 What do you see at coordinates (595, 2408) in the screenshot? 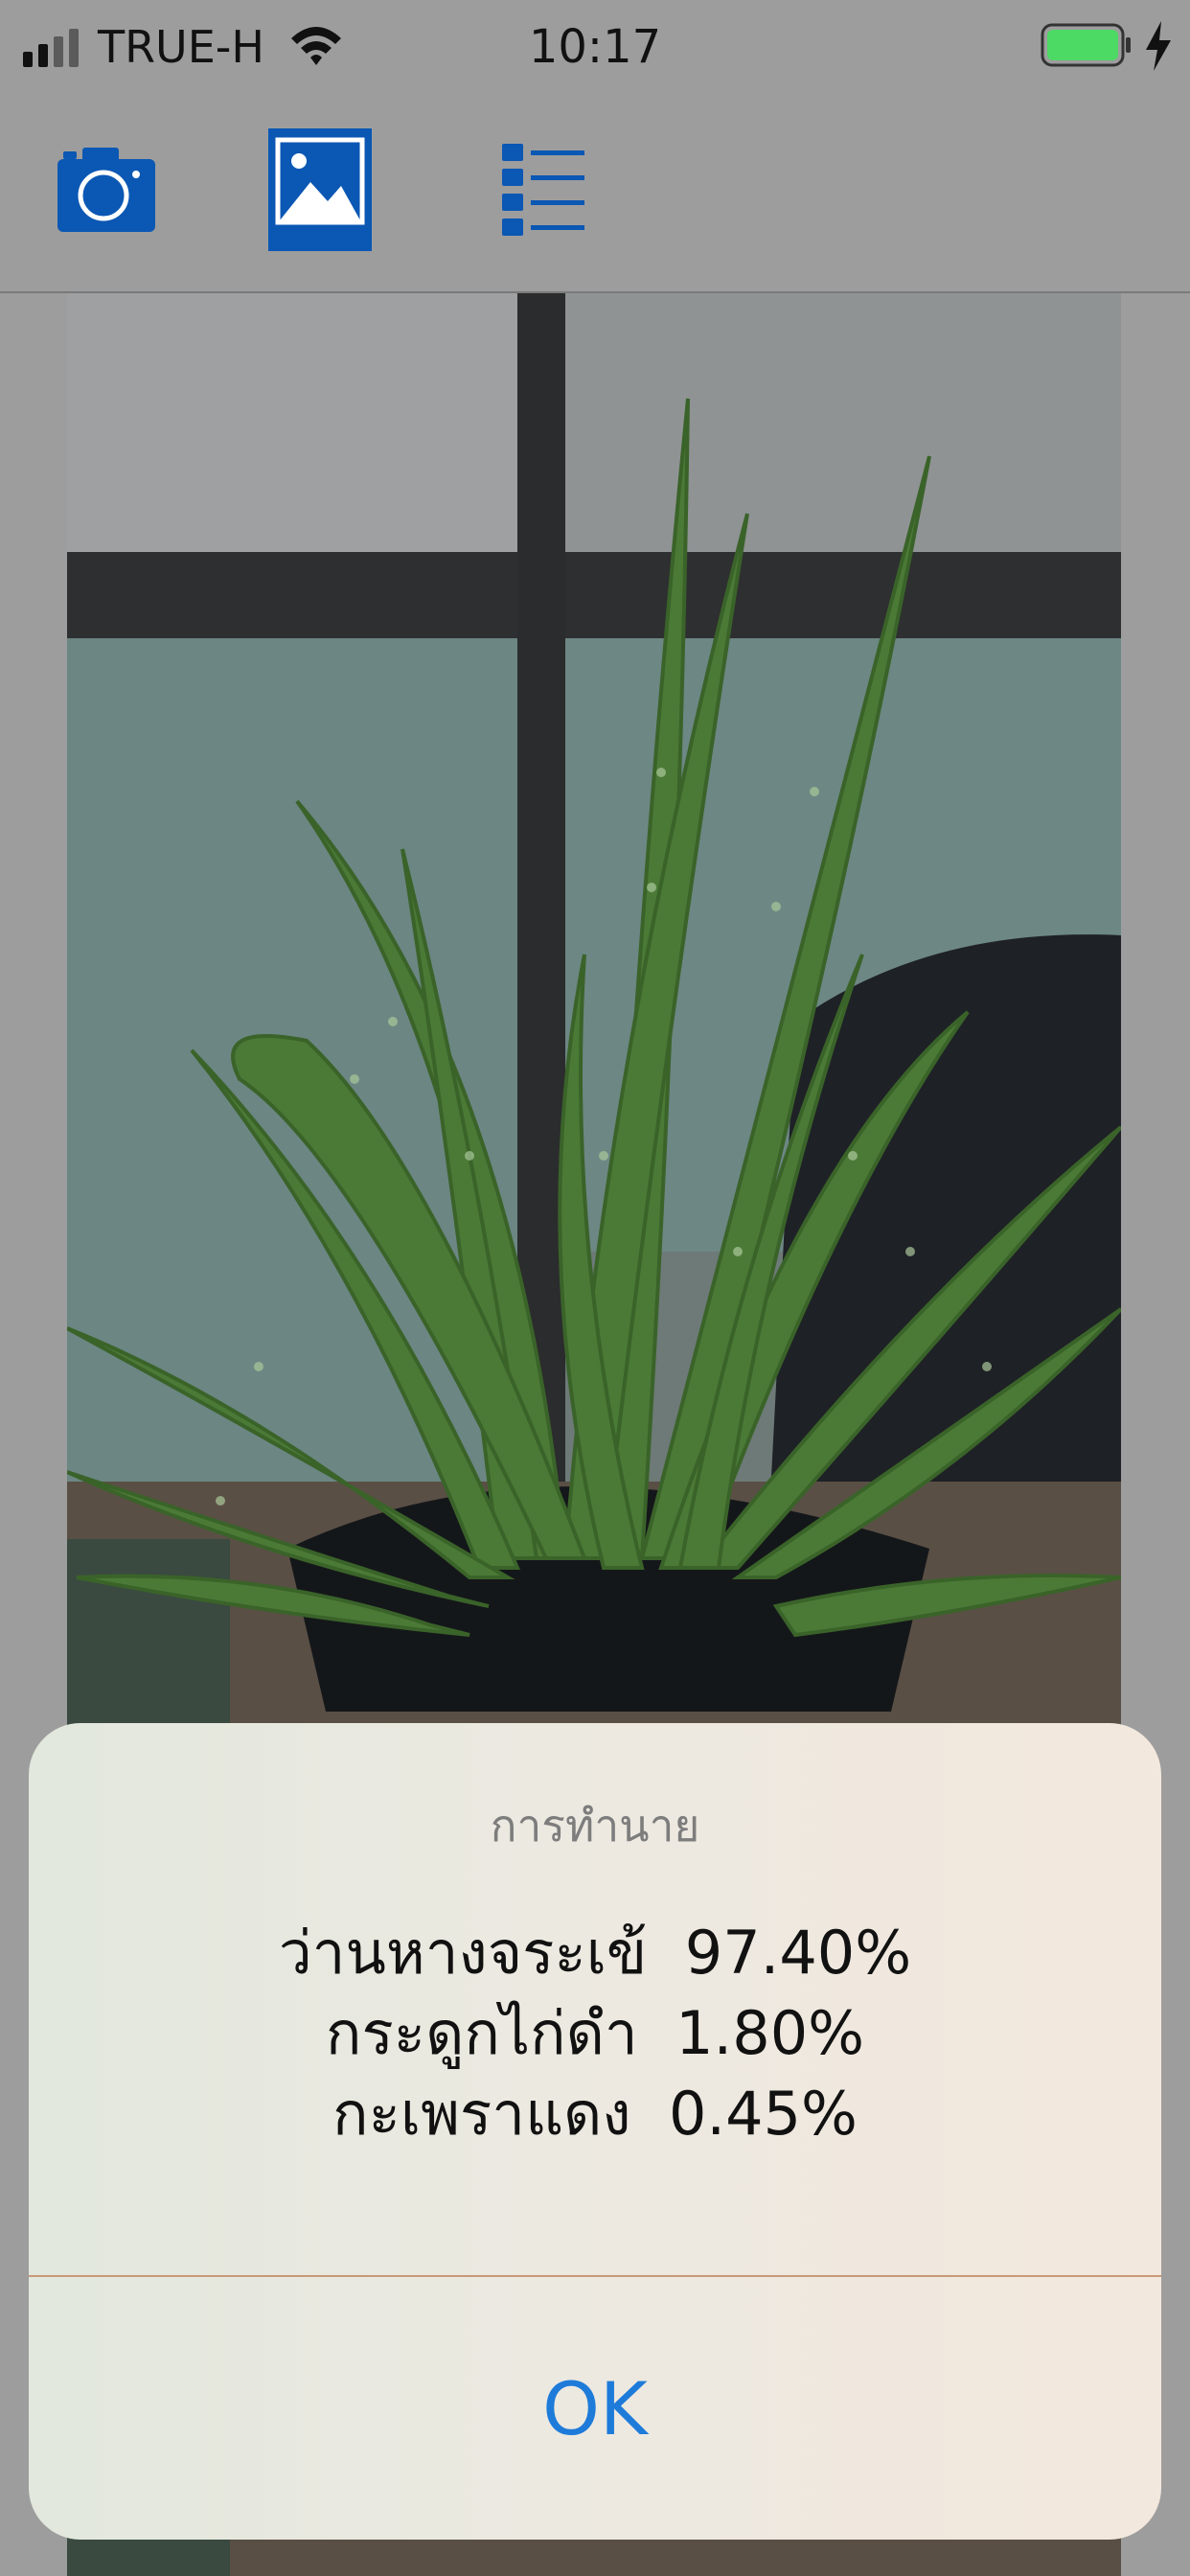
I see `ok-button: OK` at bounding box center [595, 2408].